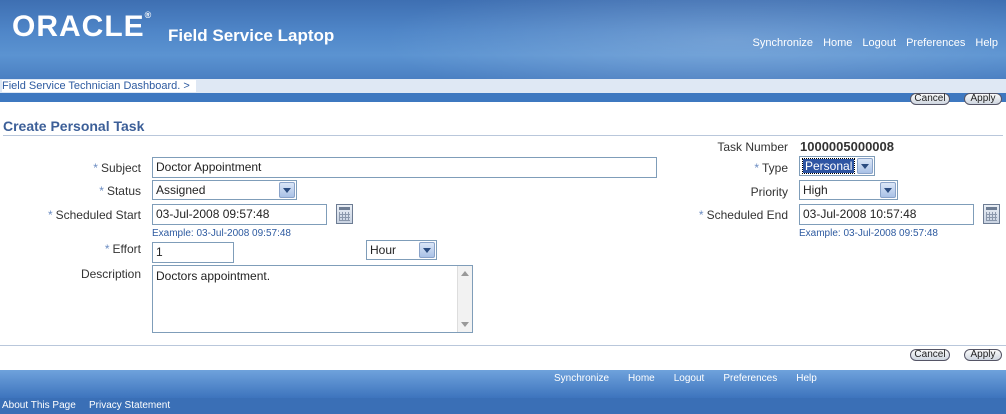  I want to click on status-selected-value: Assigned, so click(181, 190).